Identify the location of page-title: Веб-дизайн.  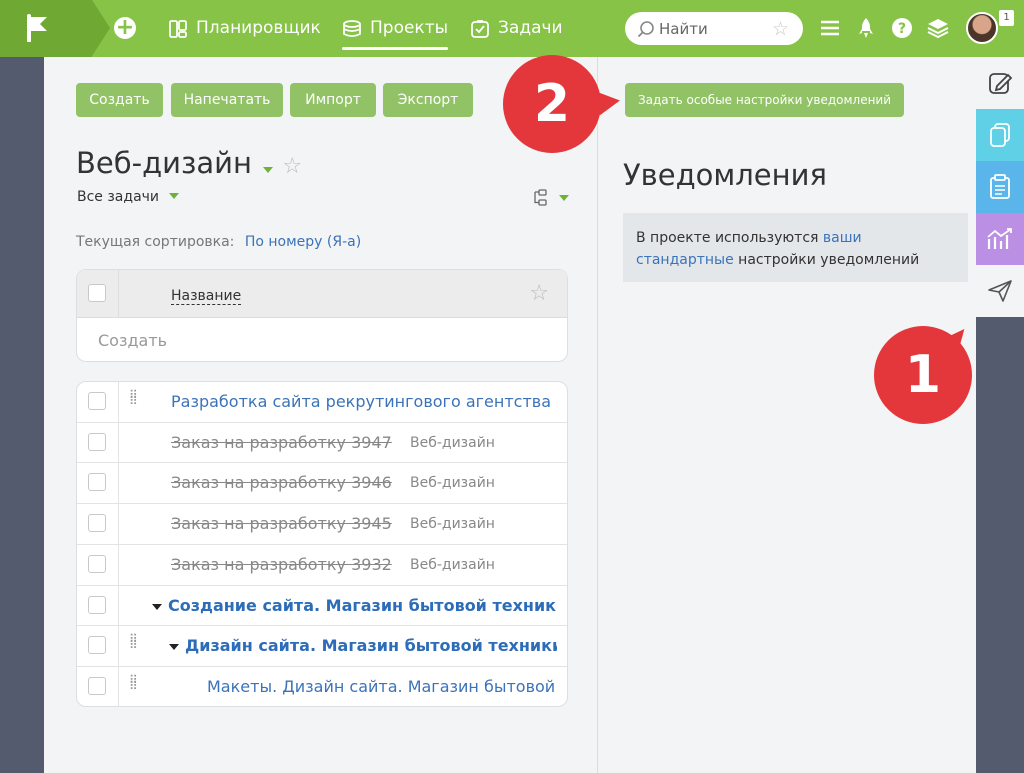
(164, 163).